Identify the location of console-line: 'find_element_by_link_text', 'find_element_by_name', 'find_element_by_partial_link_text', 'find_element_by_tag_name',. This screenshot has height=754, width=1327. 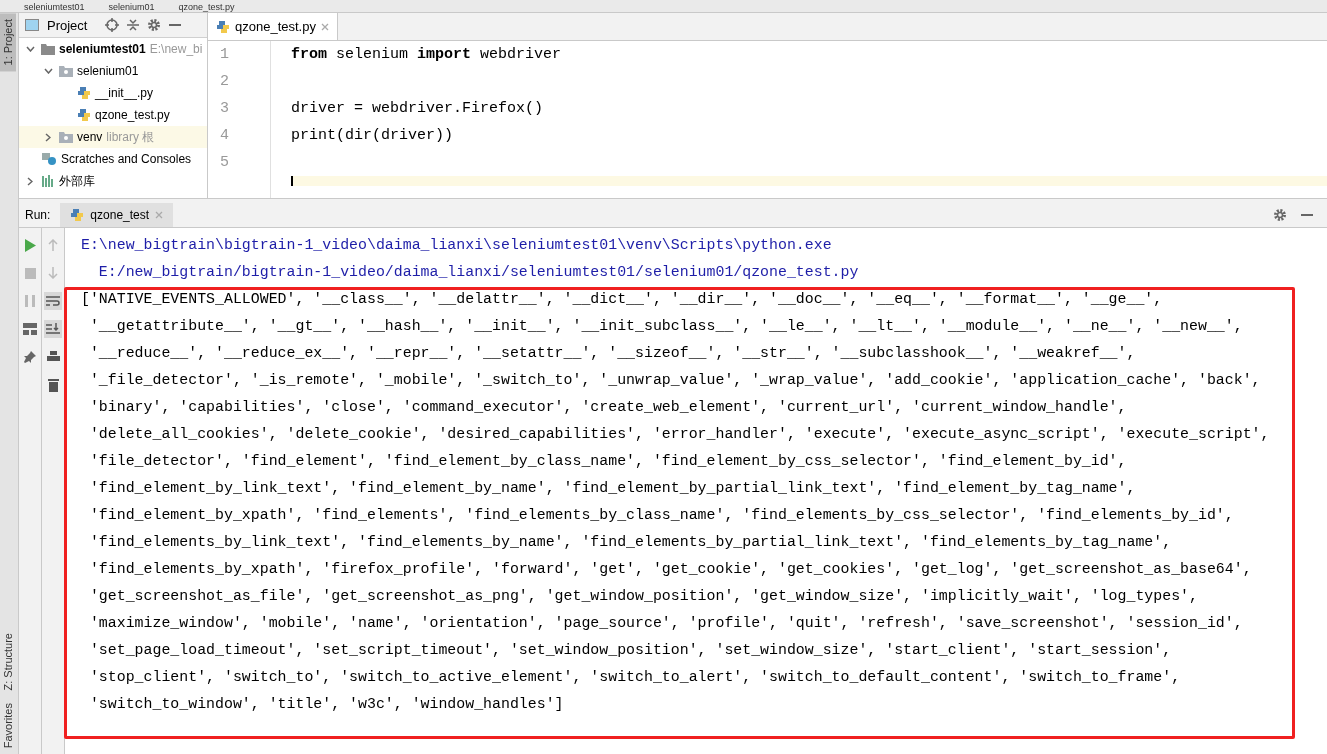
(612, 488).